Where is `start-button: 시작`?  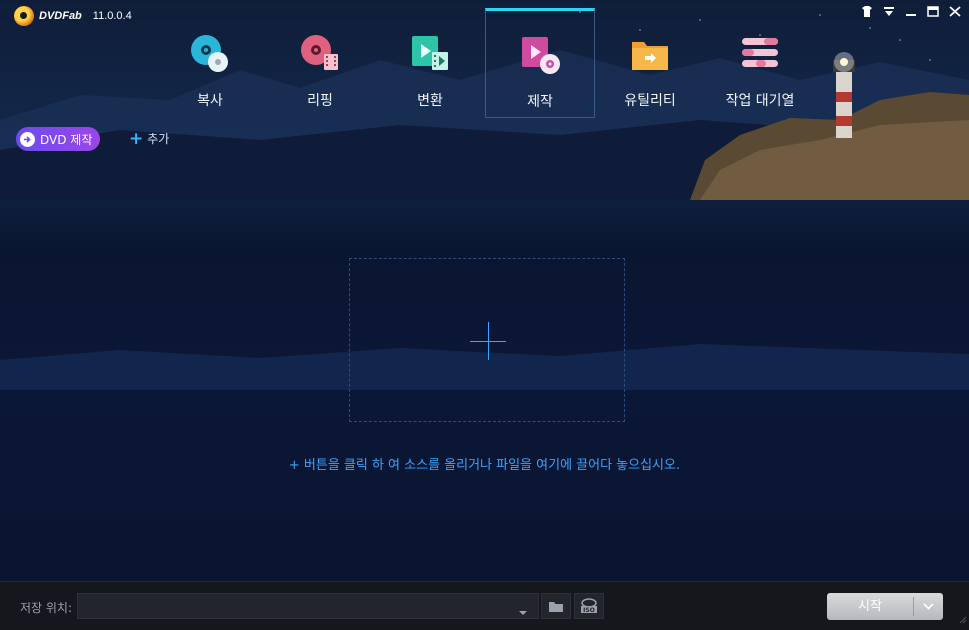 start-button: 시작 is located at coordinates (885, 606).